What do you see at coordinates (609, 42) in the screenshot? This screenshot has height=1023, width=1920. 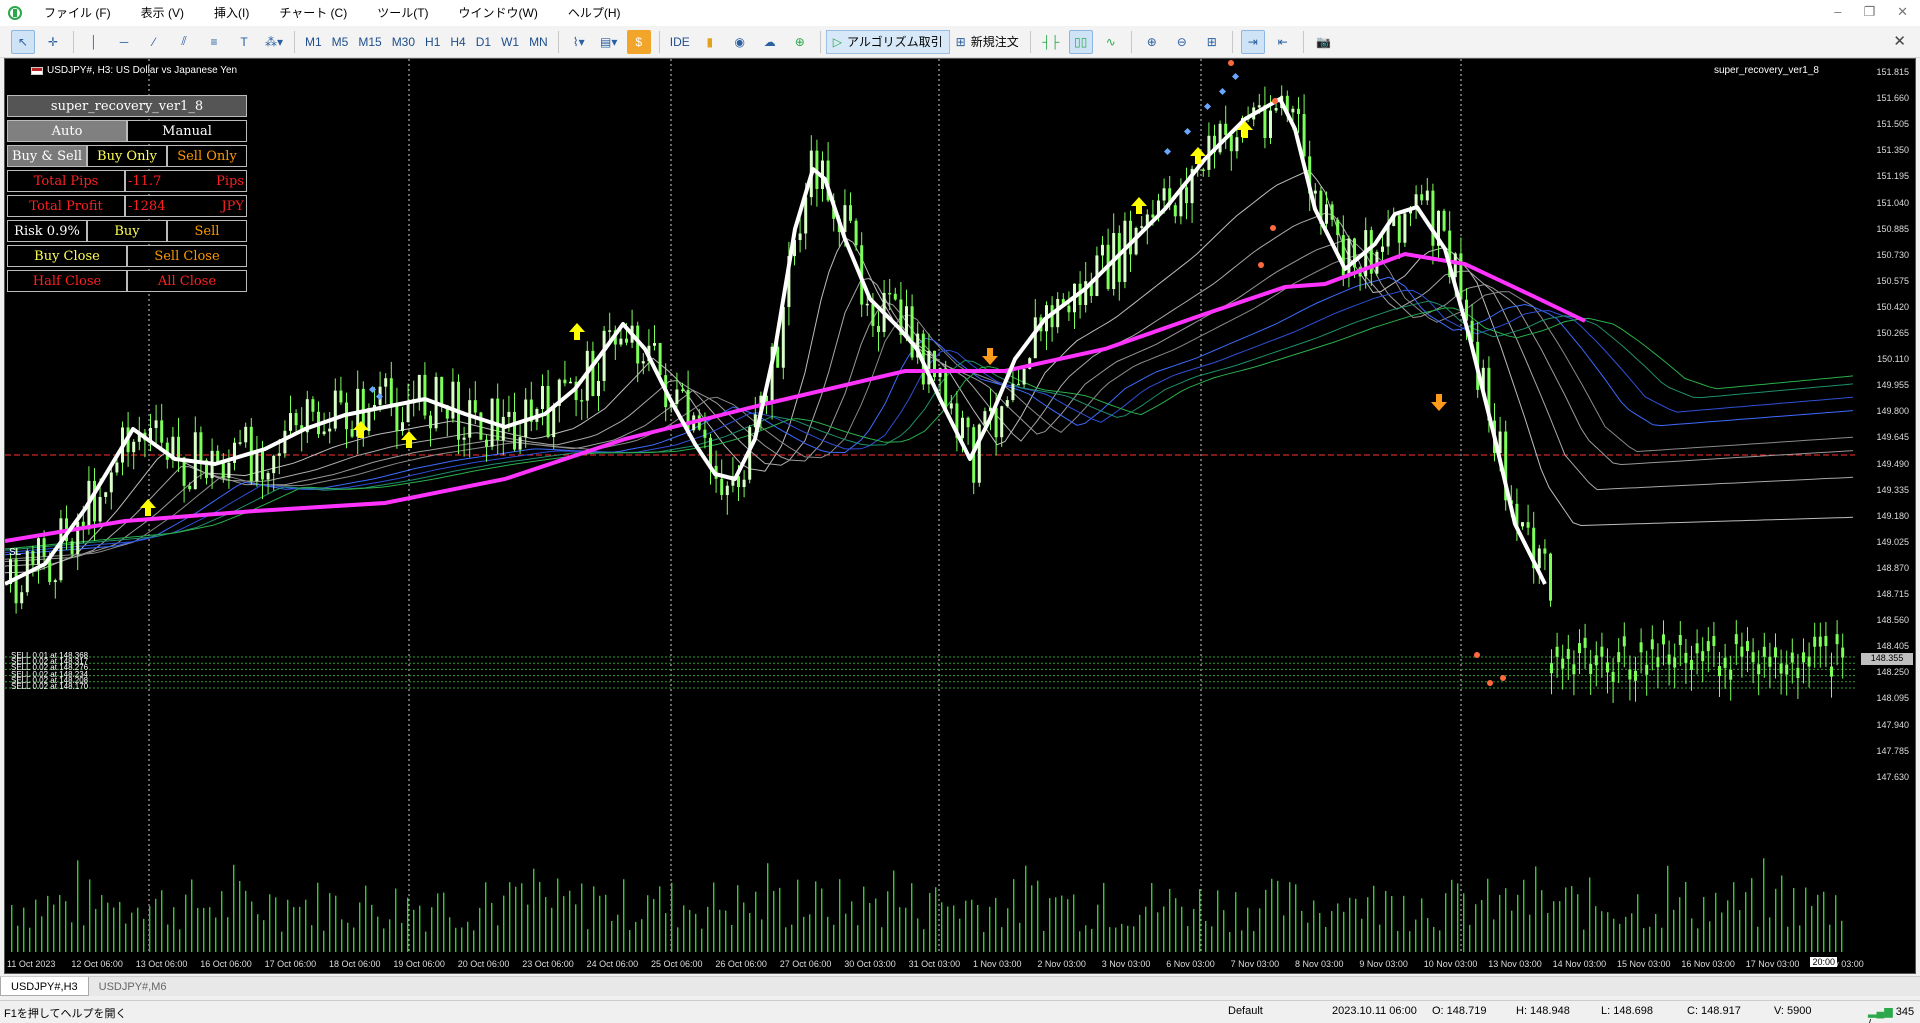 I see `templates-icon: ▤▾` at bounding box center [609, 42].